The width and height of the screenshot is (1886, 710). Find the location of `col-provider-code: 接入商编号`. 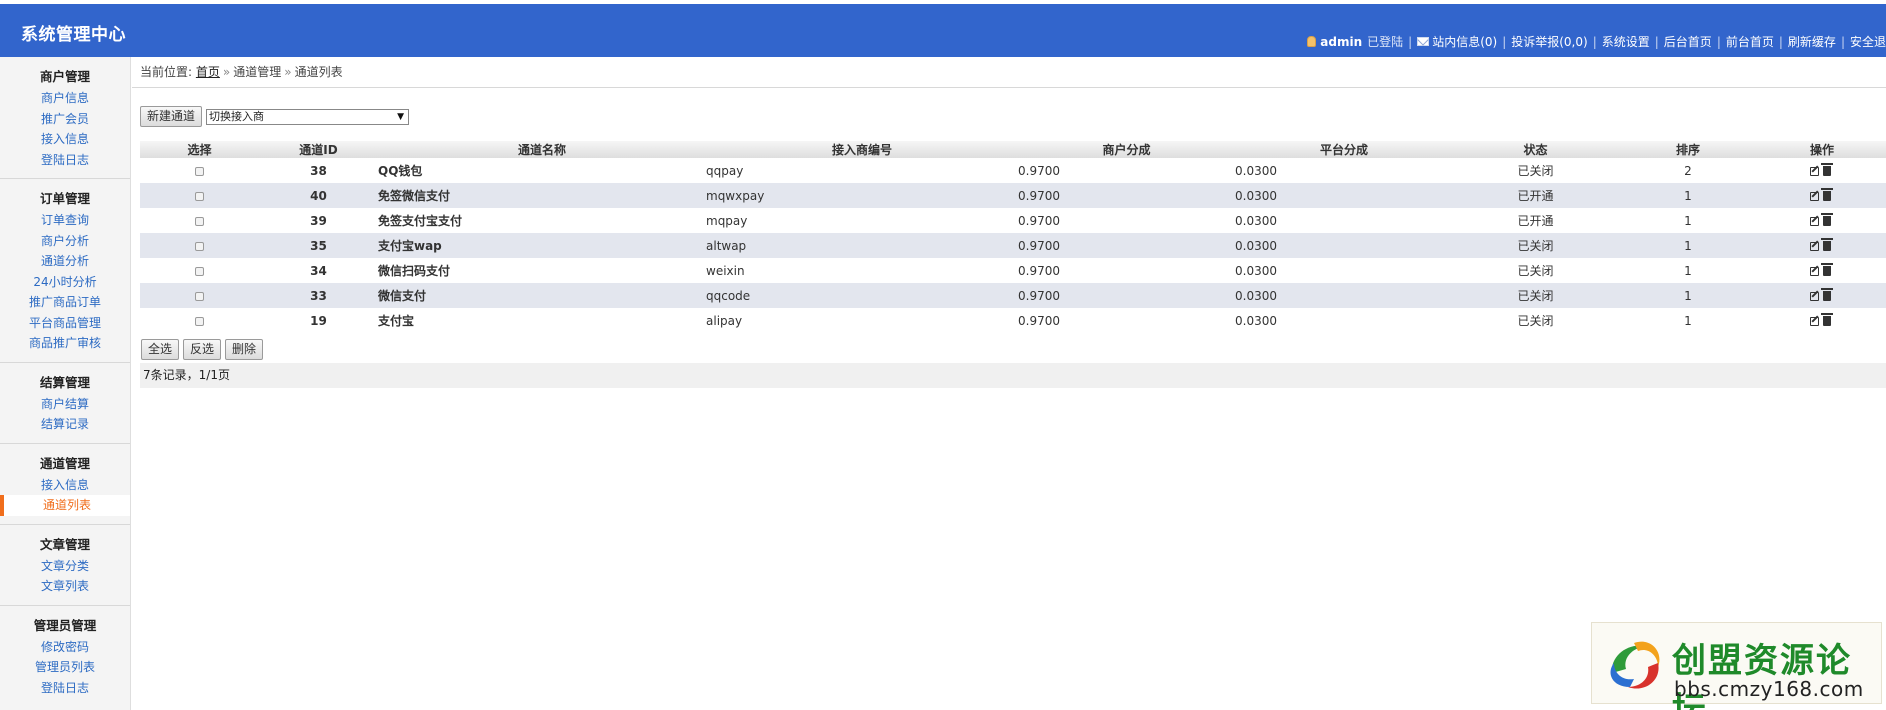

col-provider-code: 接入商编号 is located at coordinates (862, 149).